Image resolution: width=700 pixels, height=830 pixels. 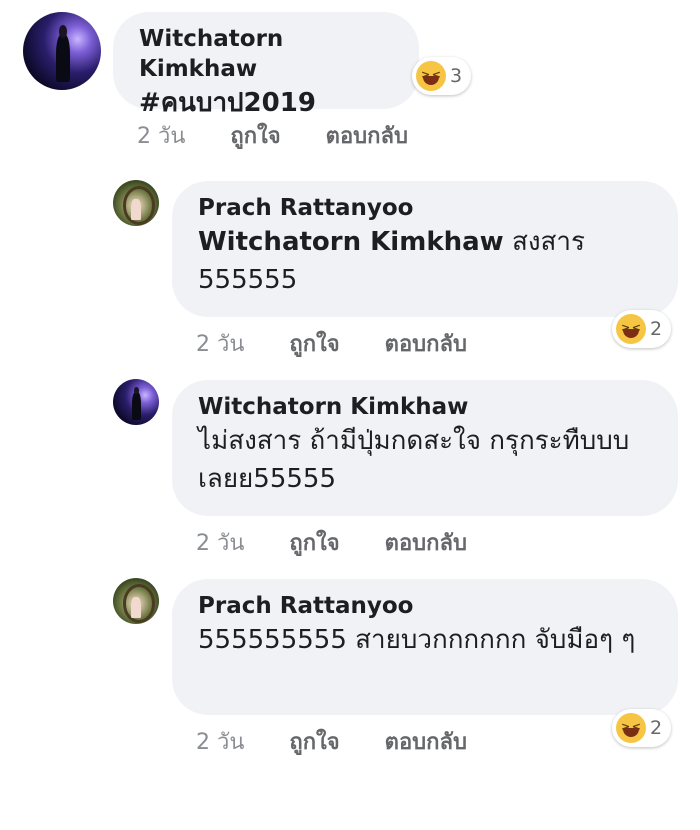 I want to click on comment-text: 555555555 สายบวกกกกกก จับมือๆ ๆ, so click(x=417, y=640).